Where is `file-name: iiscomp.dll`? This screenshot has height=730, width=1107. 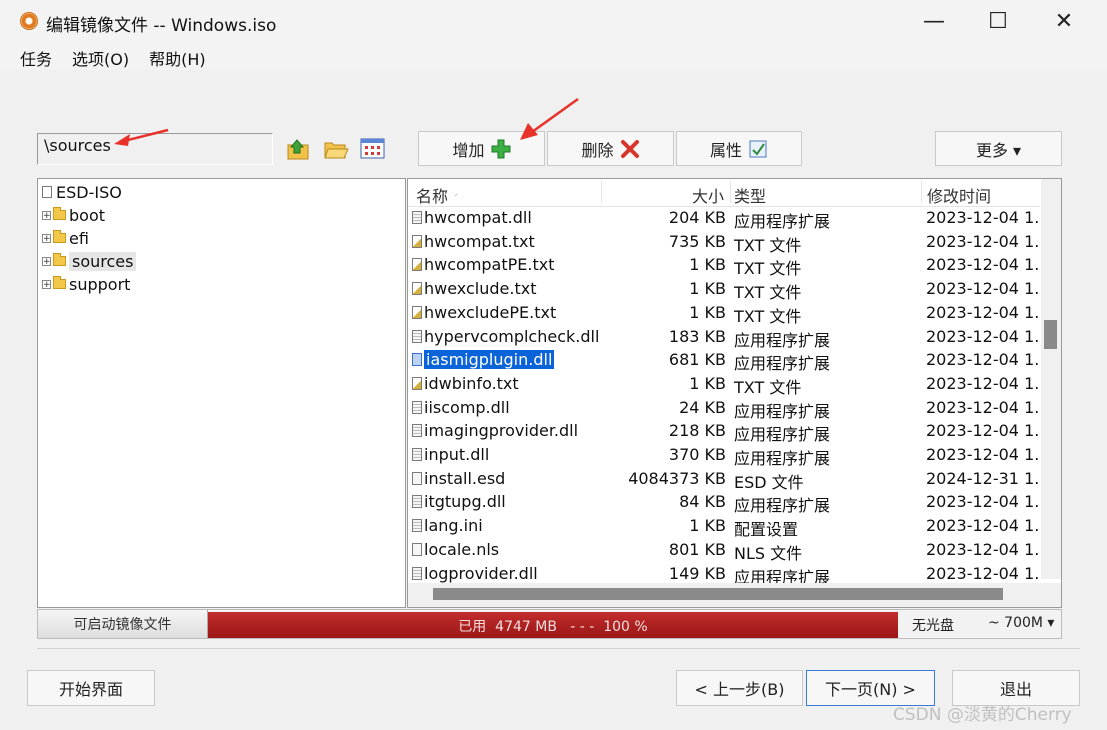 file-name: iiscomp.dll is located at coordinates (467, 407).